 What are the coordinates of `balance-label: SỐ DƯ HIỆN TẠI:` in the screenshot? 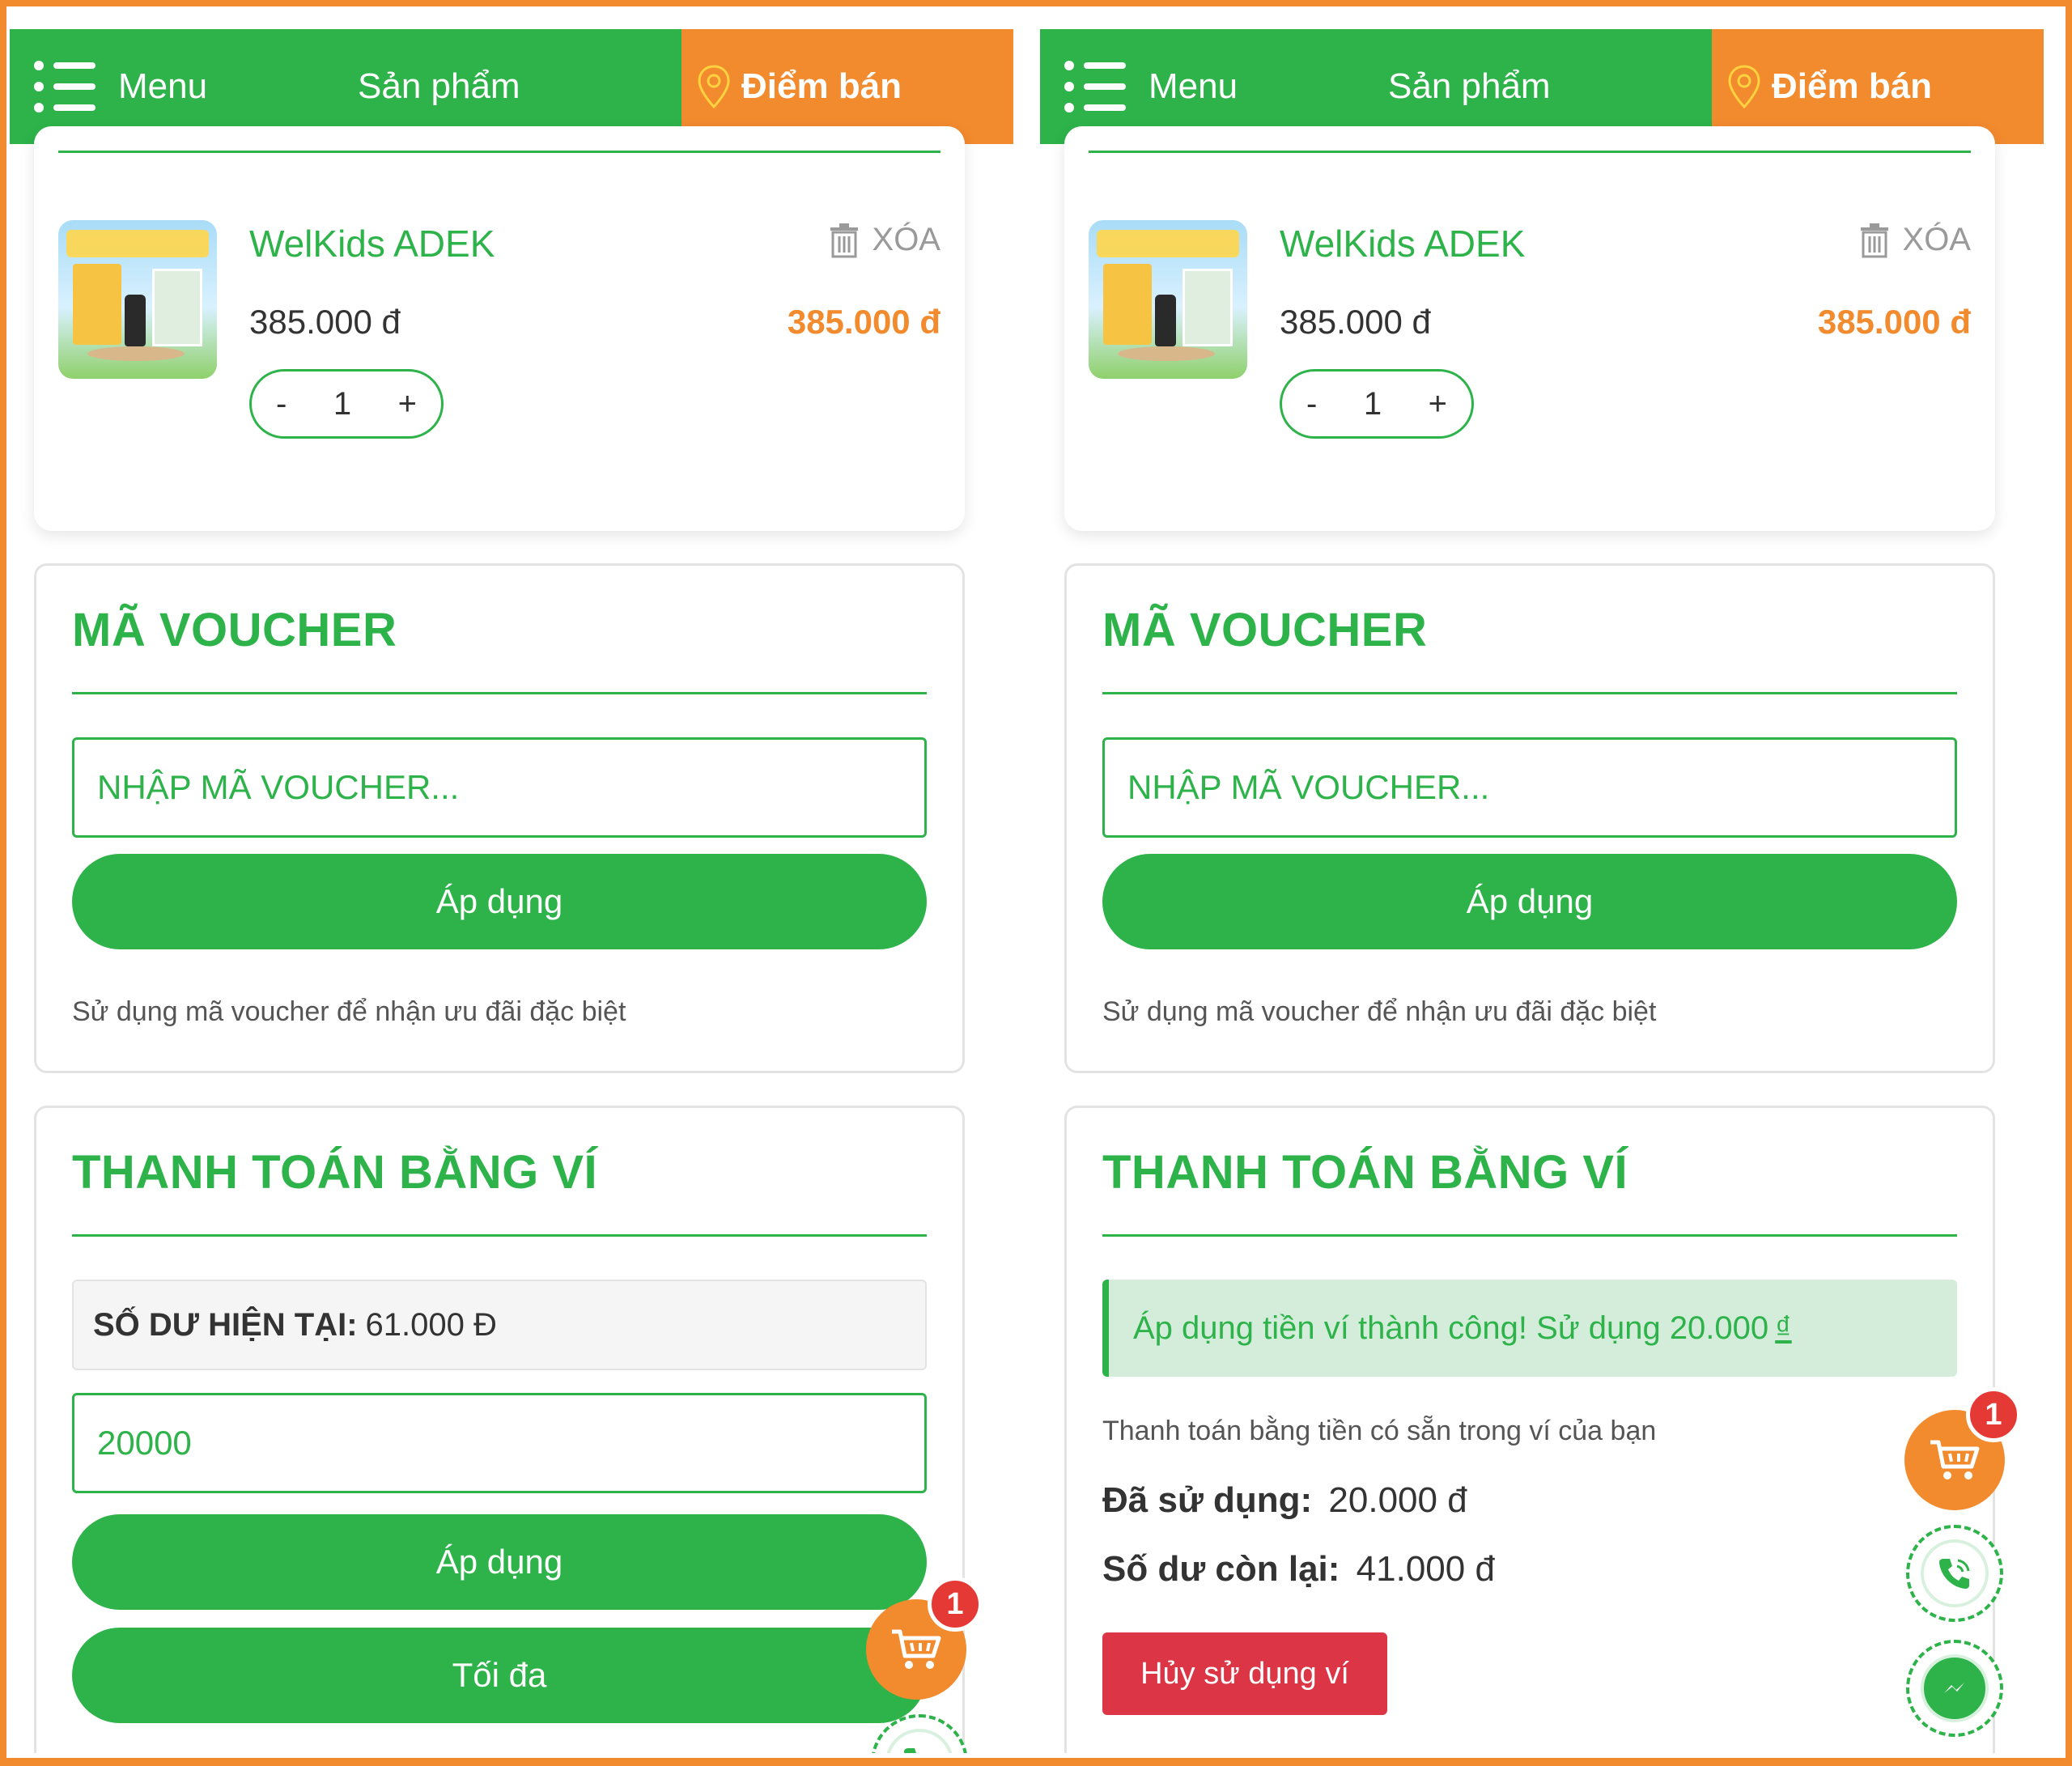 It's located at (225, 1324).